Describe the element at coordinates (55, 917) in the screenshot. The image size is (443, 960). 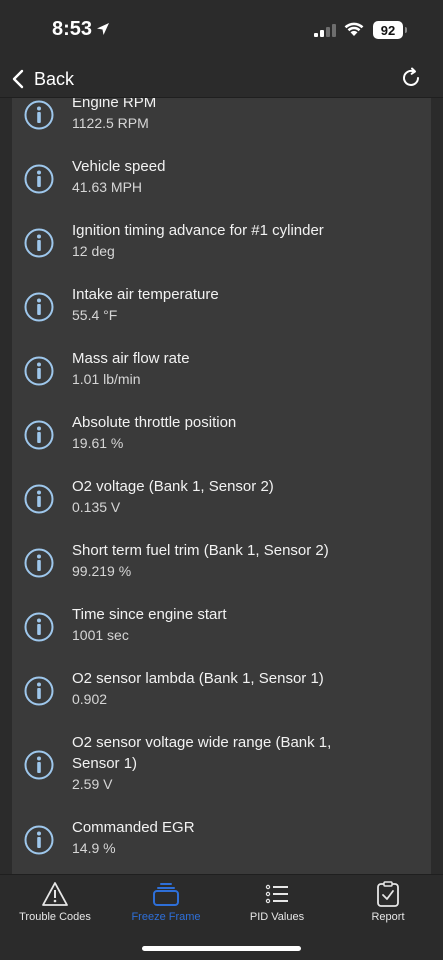
I see `tab-label: Trouble Codes` at that location.